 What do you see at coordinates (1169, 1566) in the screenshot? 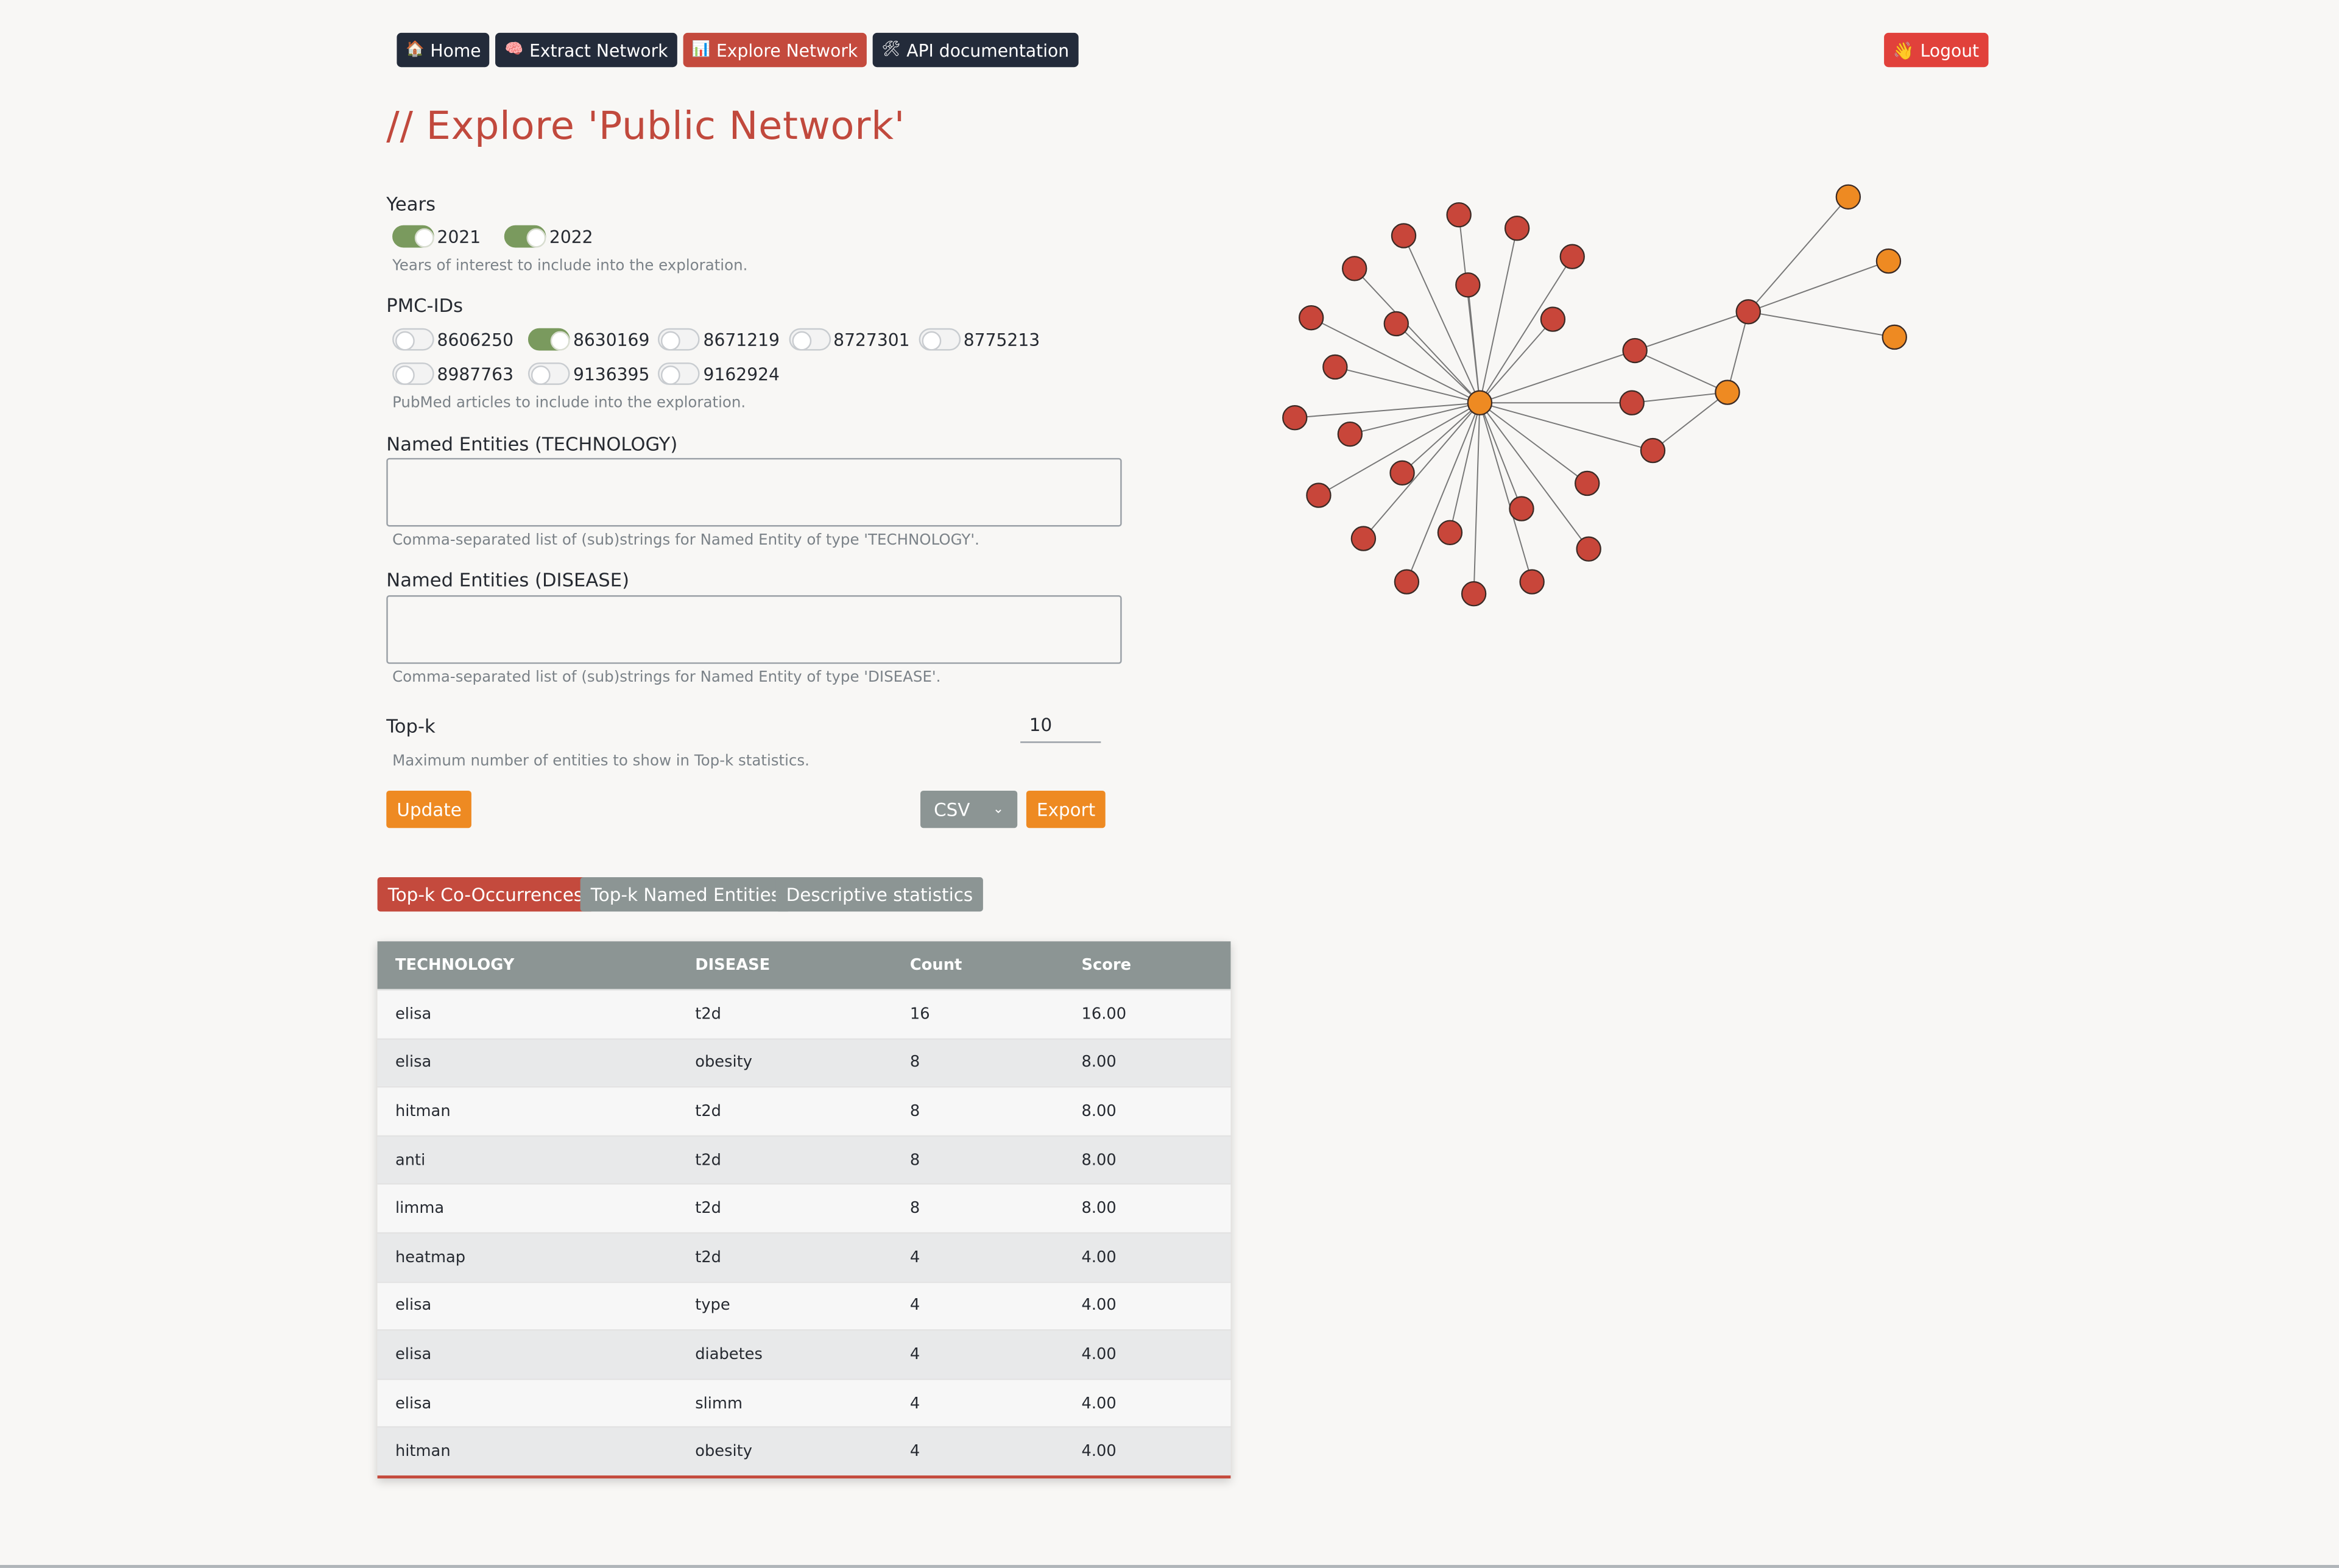
I see `footer-divider` at bounding box center [1169, 1566].